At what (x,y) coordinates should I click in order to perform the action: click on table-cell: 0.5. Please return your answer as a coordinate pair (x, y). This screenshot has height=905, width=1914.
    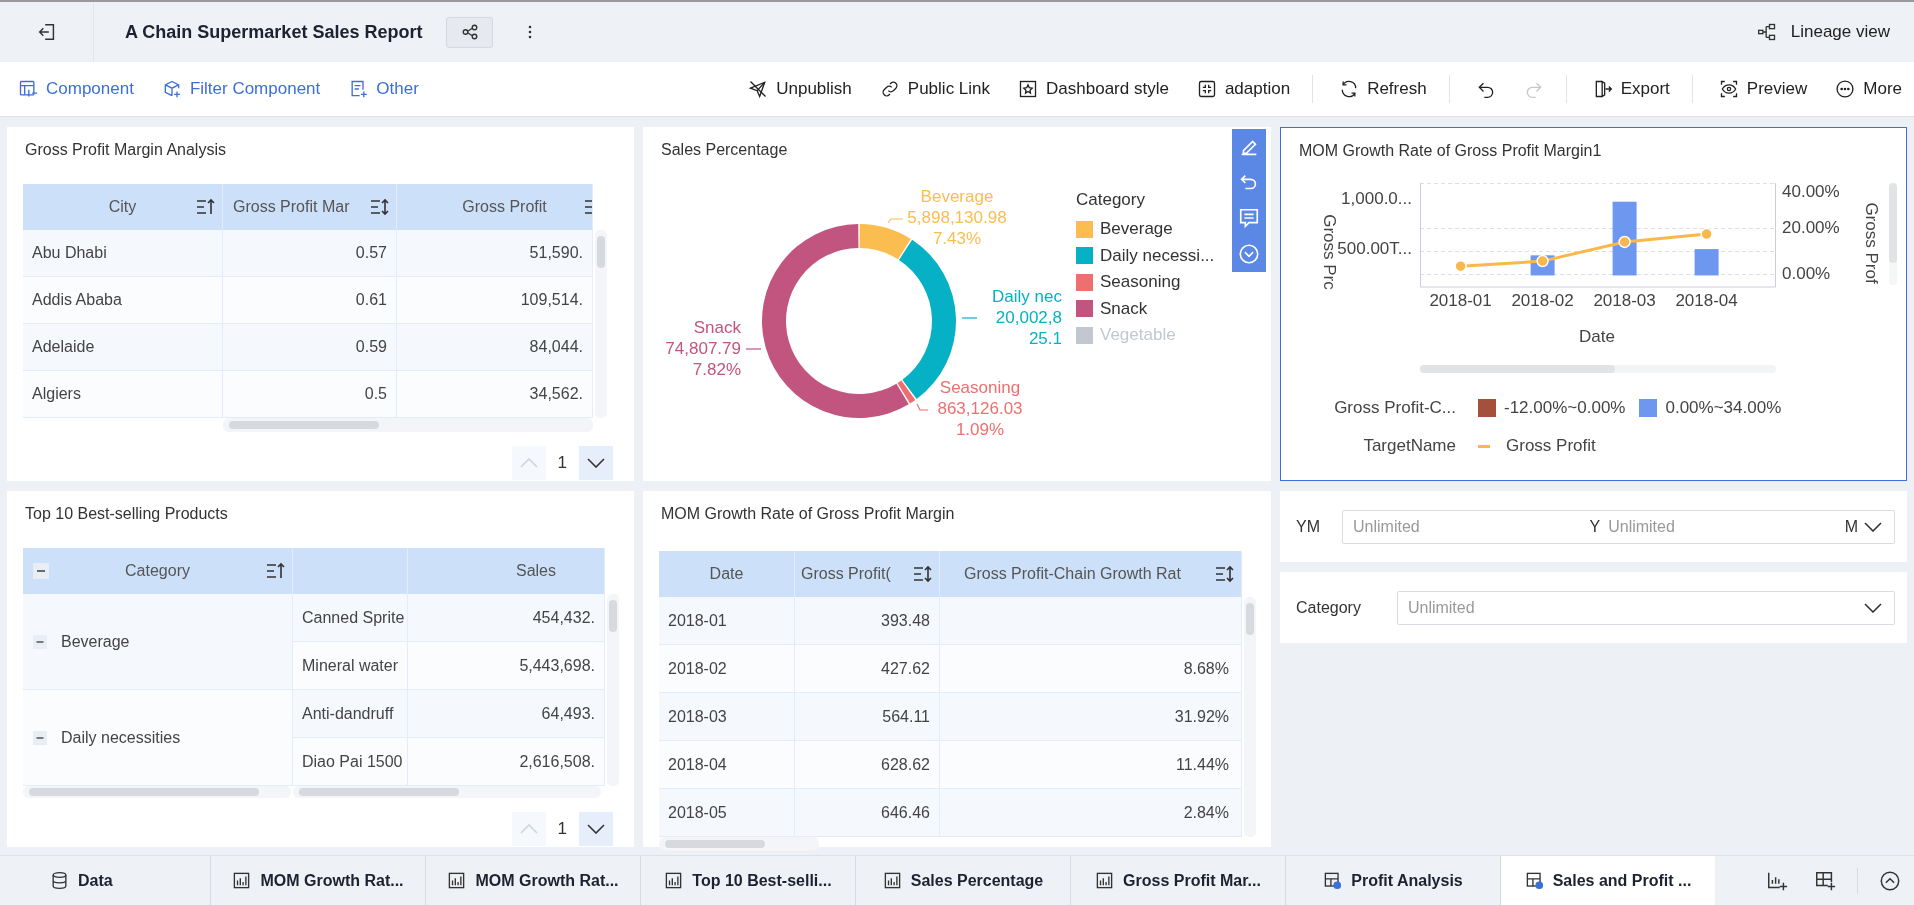
    Looking at the image, I should click on (375, 394).